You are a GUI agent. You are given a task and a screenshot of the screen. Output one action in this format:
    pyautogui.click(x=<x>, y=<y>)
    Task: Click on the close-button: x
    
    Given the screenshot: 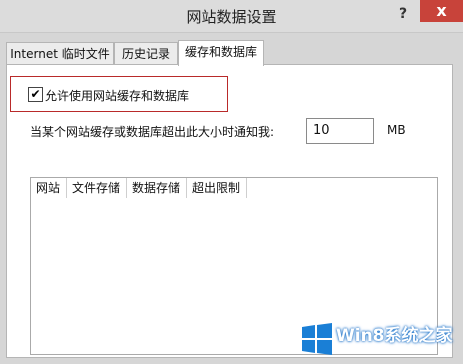 What is the action you would take?
    pyautogui.click(x=441, y=11)
    